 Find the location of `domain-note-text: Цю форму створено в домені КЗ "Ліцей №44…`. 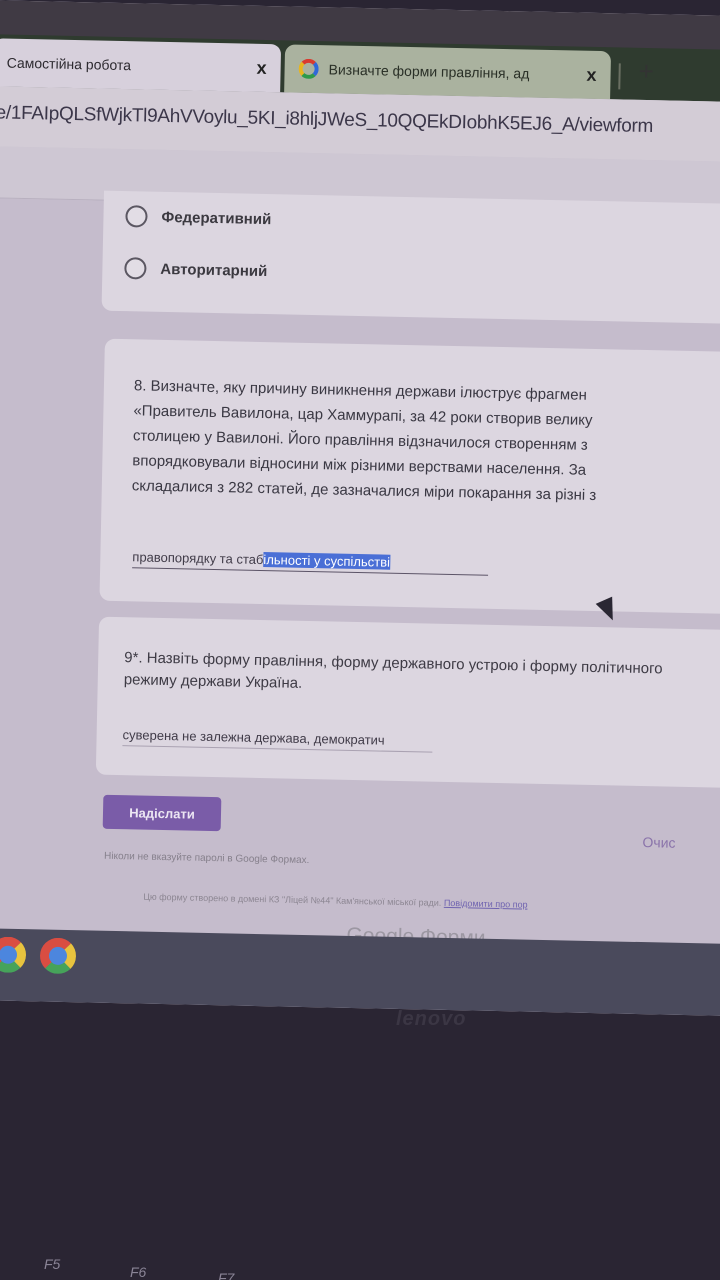

domain-note-text: Цю форму створено в домені КЗ "Ліцей №44… is located at coordinates (292, 899).